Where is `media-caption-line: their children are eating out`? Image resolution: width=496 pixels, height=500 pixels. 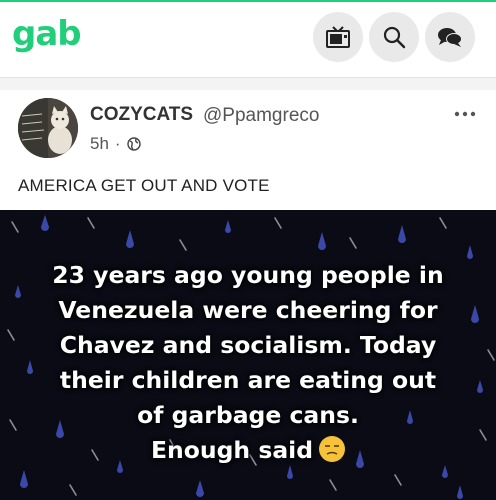
media-caption-line: their children are eating out is located at coordinates (248, 380).